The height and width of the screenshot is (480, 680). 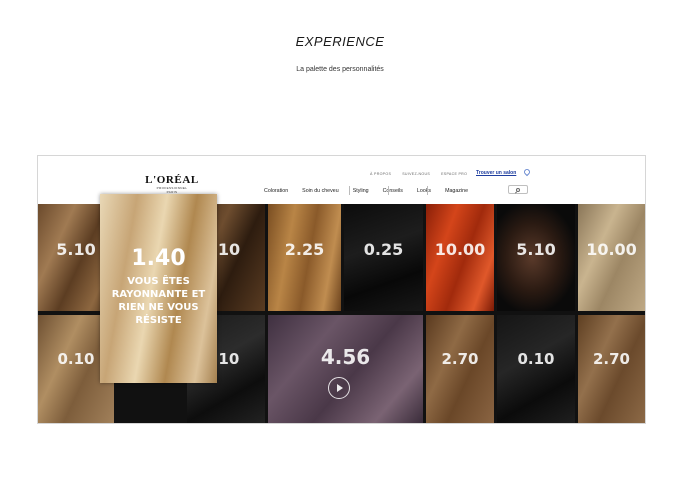 What do you see at coordinates (536, 369) in the screenshot?
I see `swatch-tile: 0.10` at bounding box center [536, 369].